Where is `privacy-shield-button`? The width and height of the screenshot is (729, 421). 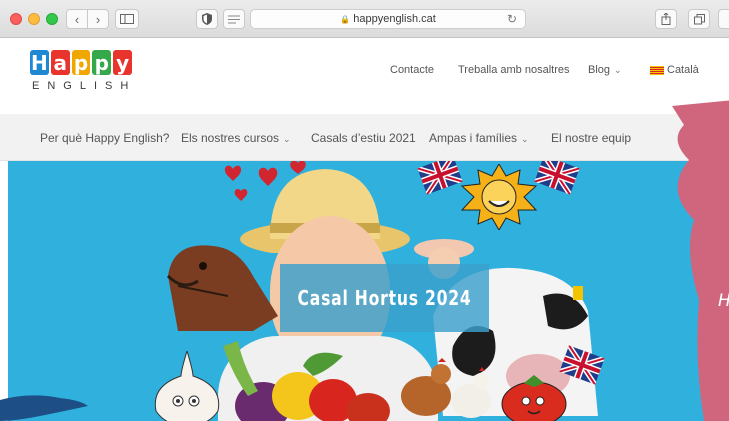
privacy-shield-button is located at coordinates (207, 19).